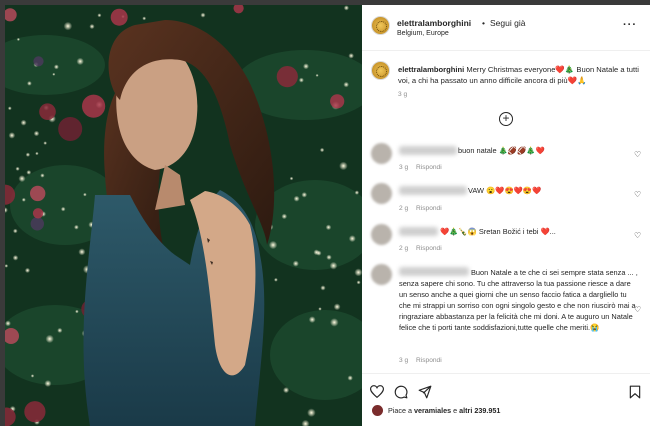 This screenshot has width=650, height=426. Describe the element at coordinates (506, 119) in the screenshot. I see `plus-circle-icon: +` at that location.